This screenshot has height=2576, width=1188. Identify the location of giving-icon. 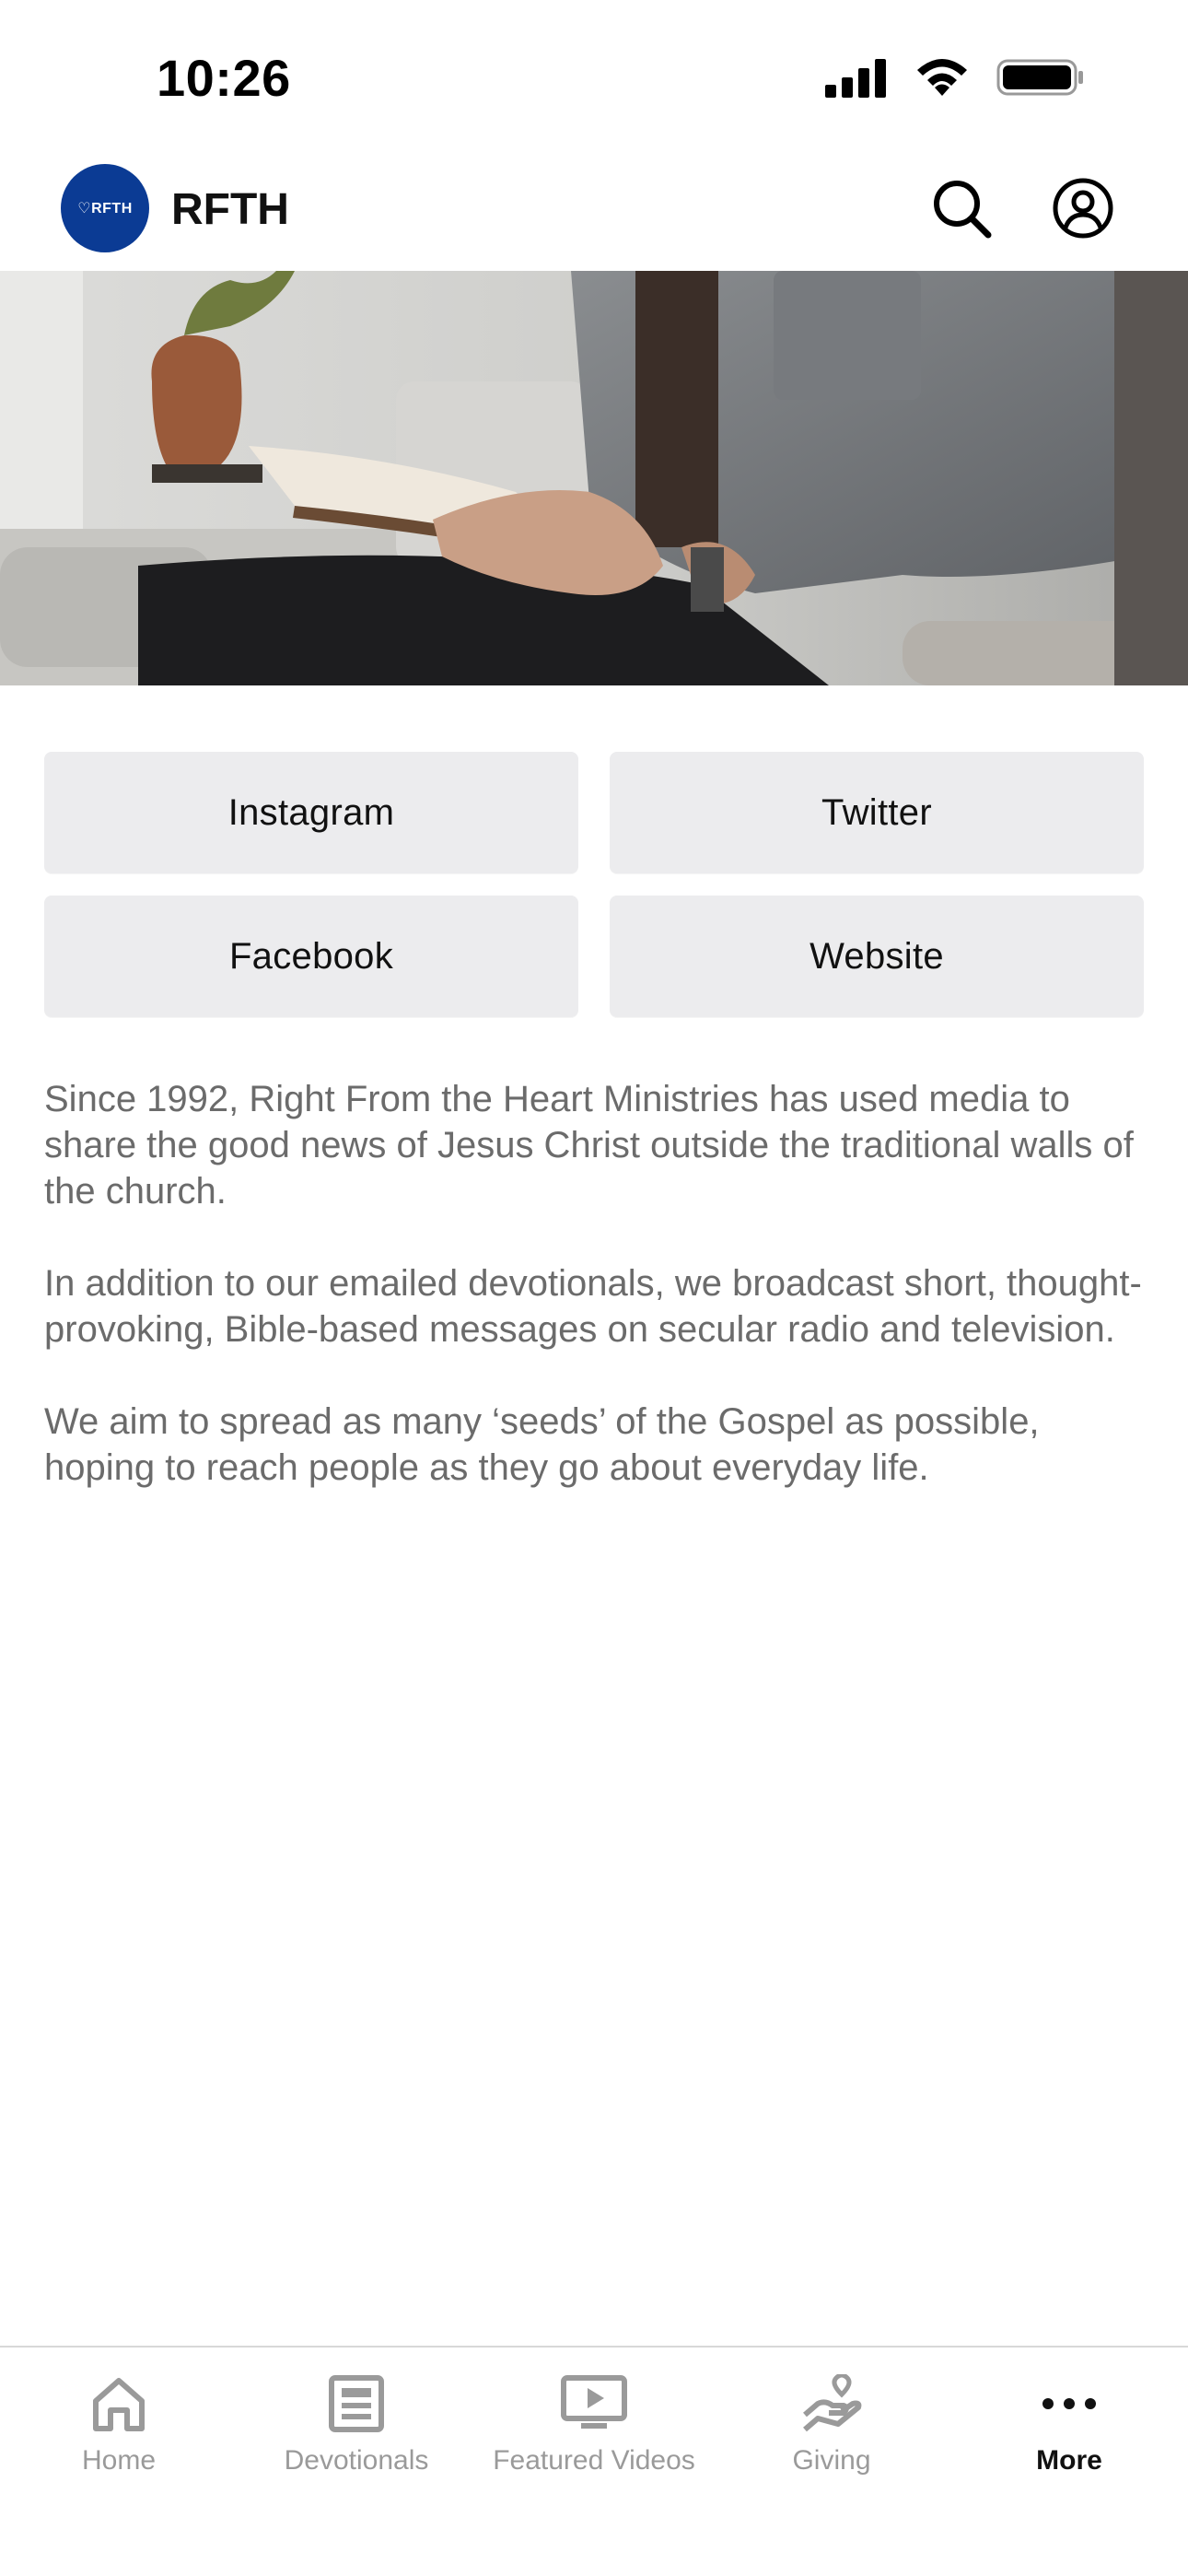
(832, 2403).